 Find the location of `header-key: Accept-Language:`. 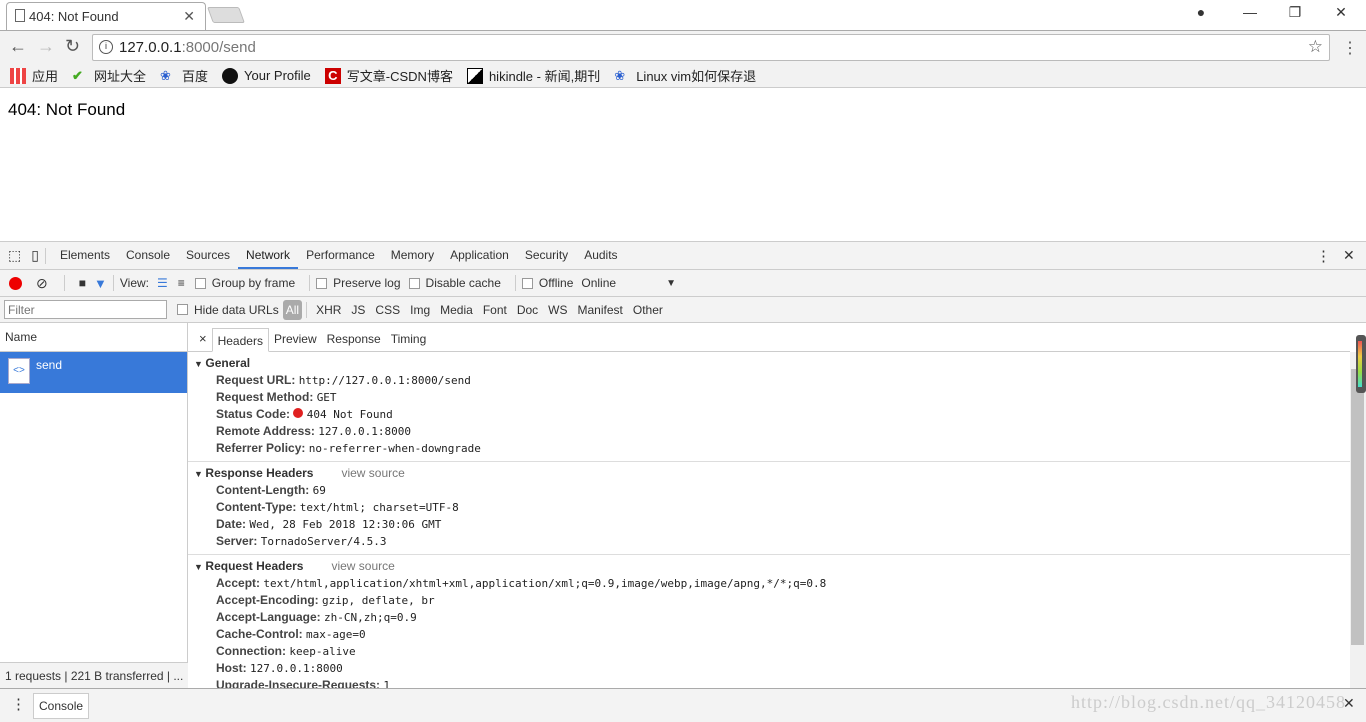

header-key: Accept-Language: is located at coordinates (268, 617).